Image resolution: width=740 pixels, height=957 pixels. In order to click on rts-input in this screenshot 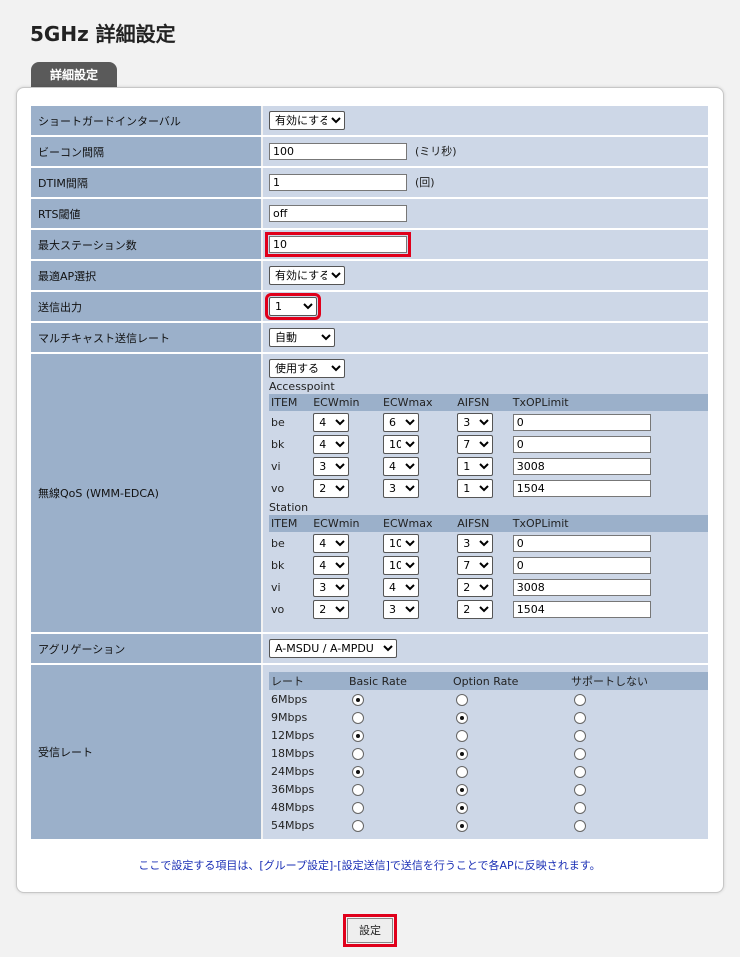, I will do `click(338, 213)`.